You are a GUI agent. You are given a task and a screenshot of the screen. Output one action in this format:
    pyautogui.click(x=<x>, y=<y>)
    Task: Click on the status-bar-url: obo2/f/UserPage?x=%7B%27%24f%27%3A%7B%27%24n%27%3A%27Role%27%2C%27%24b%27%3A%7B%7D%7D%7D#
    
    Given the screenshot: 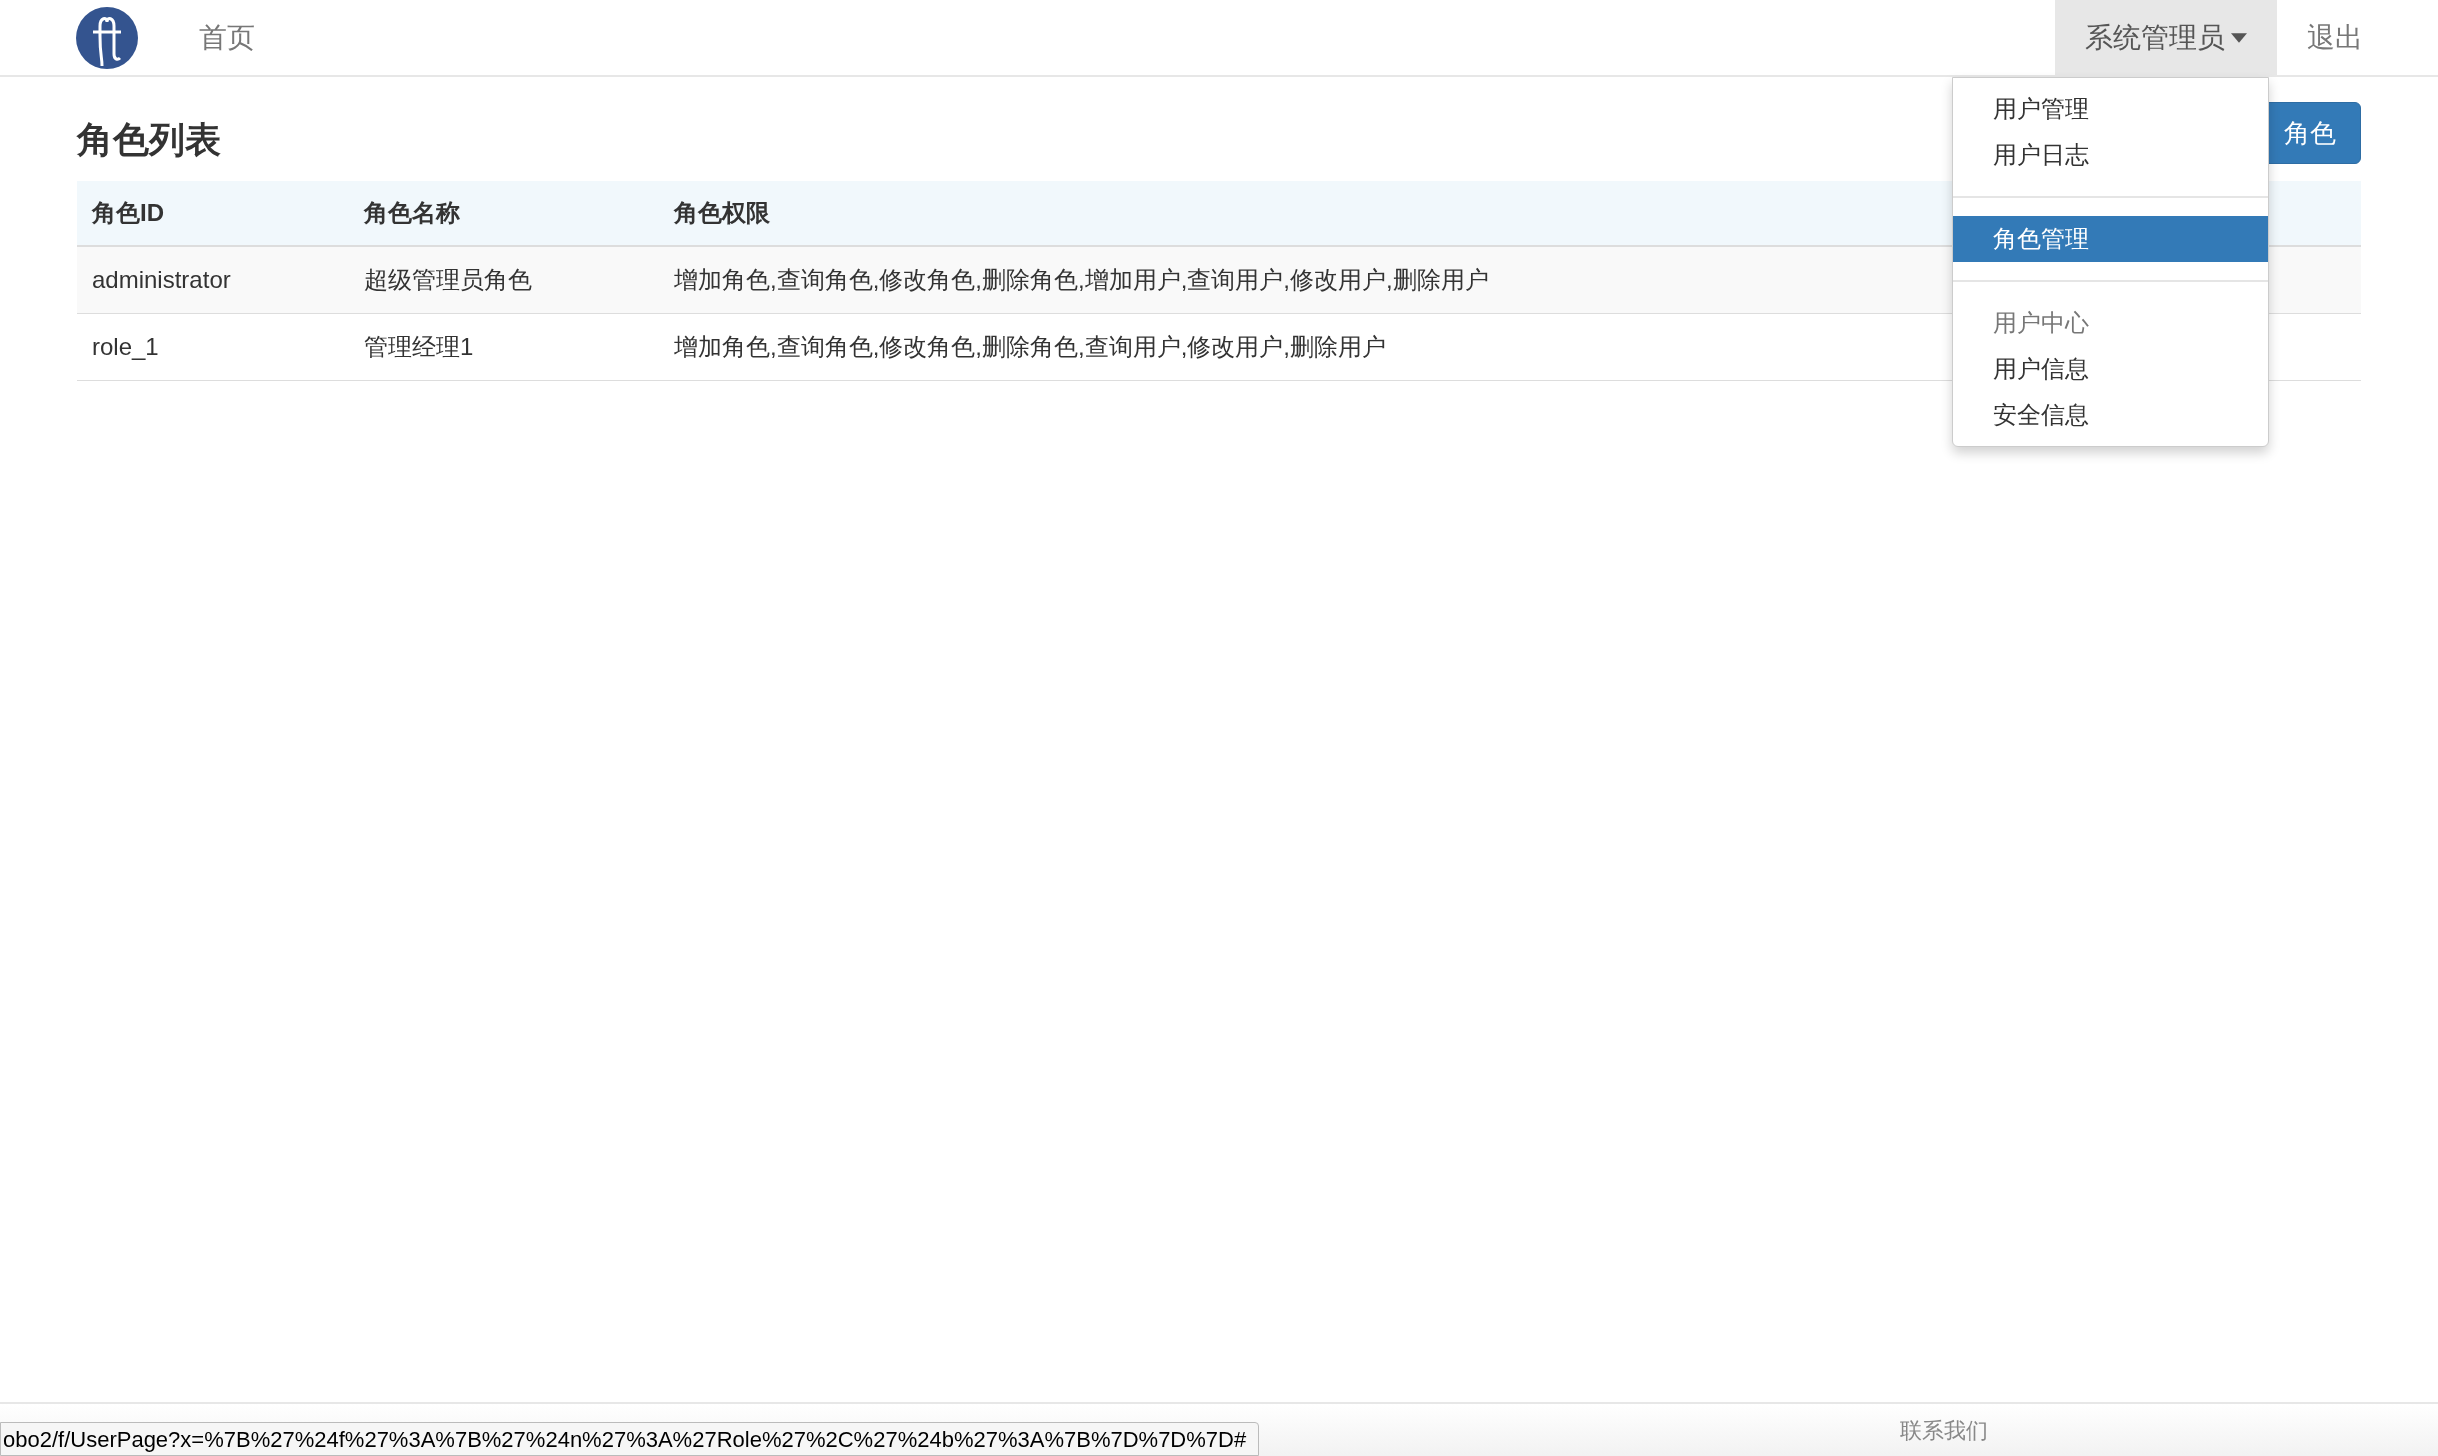 What is the action you would take?
    pyautogui.click(x=630, y=1439)
    